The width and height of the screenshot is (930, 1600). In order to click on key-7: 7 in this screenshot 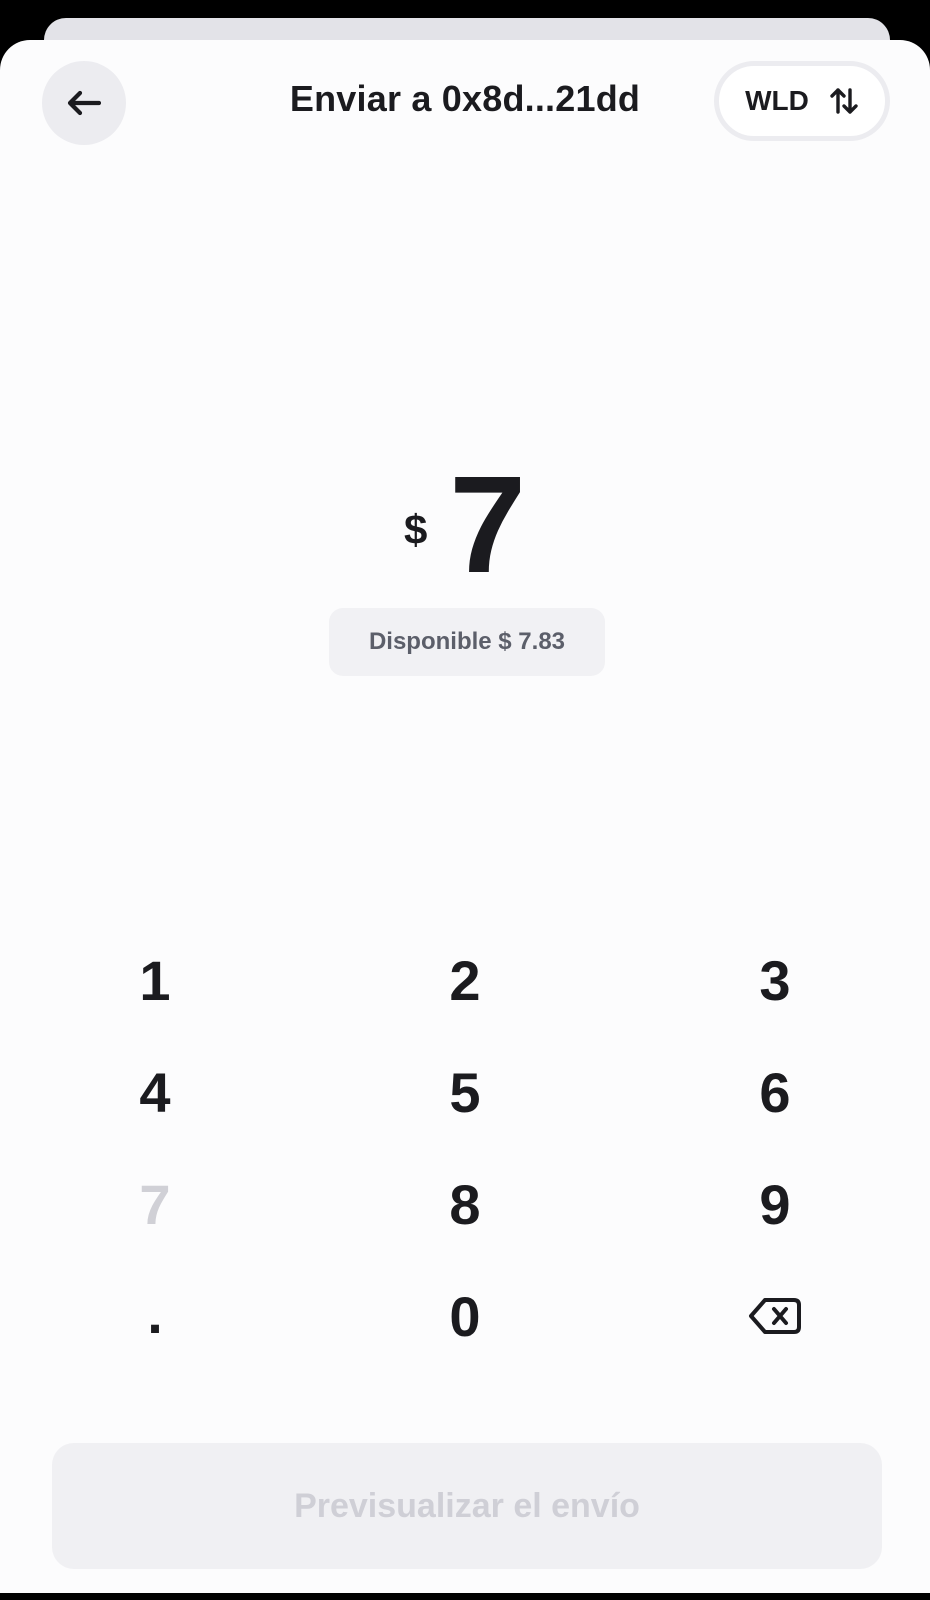, I will do `click(155, 1204)`.